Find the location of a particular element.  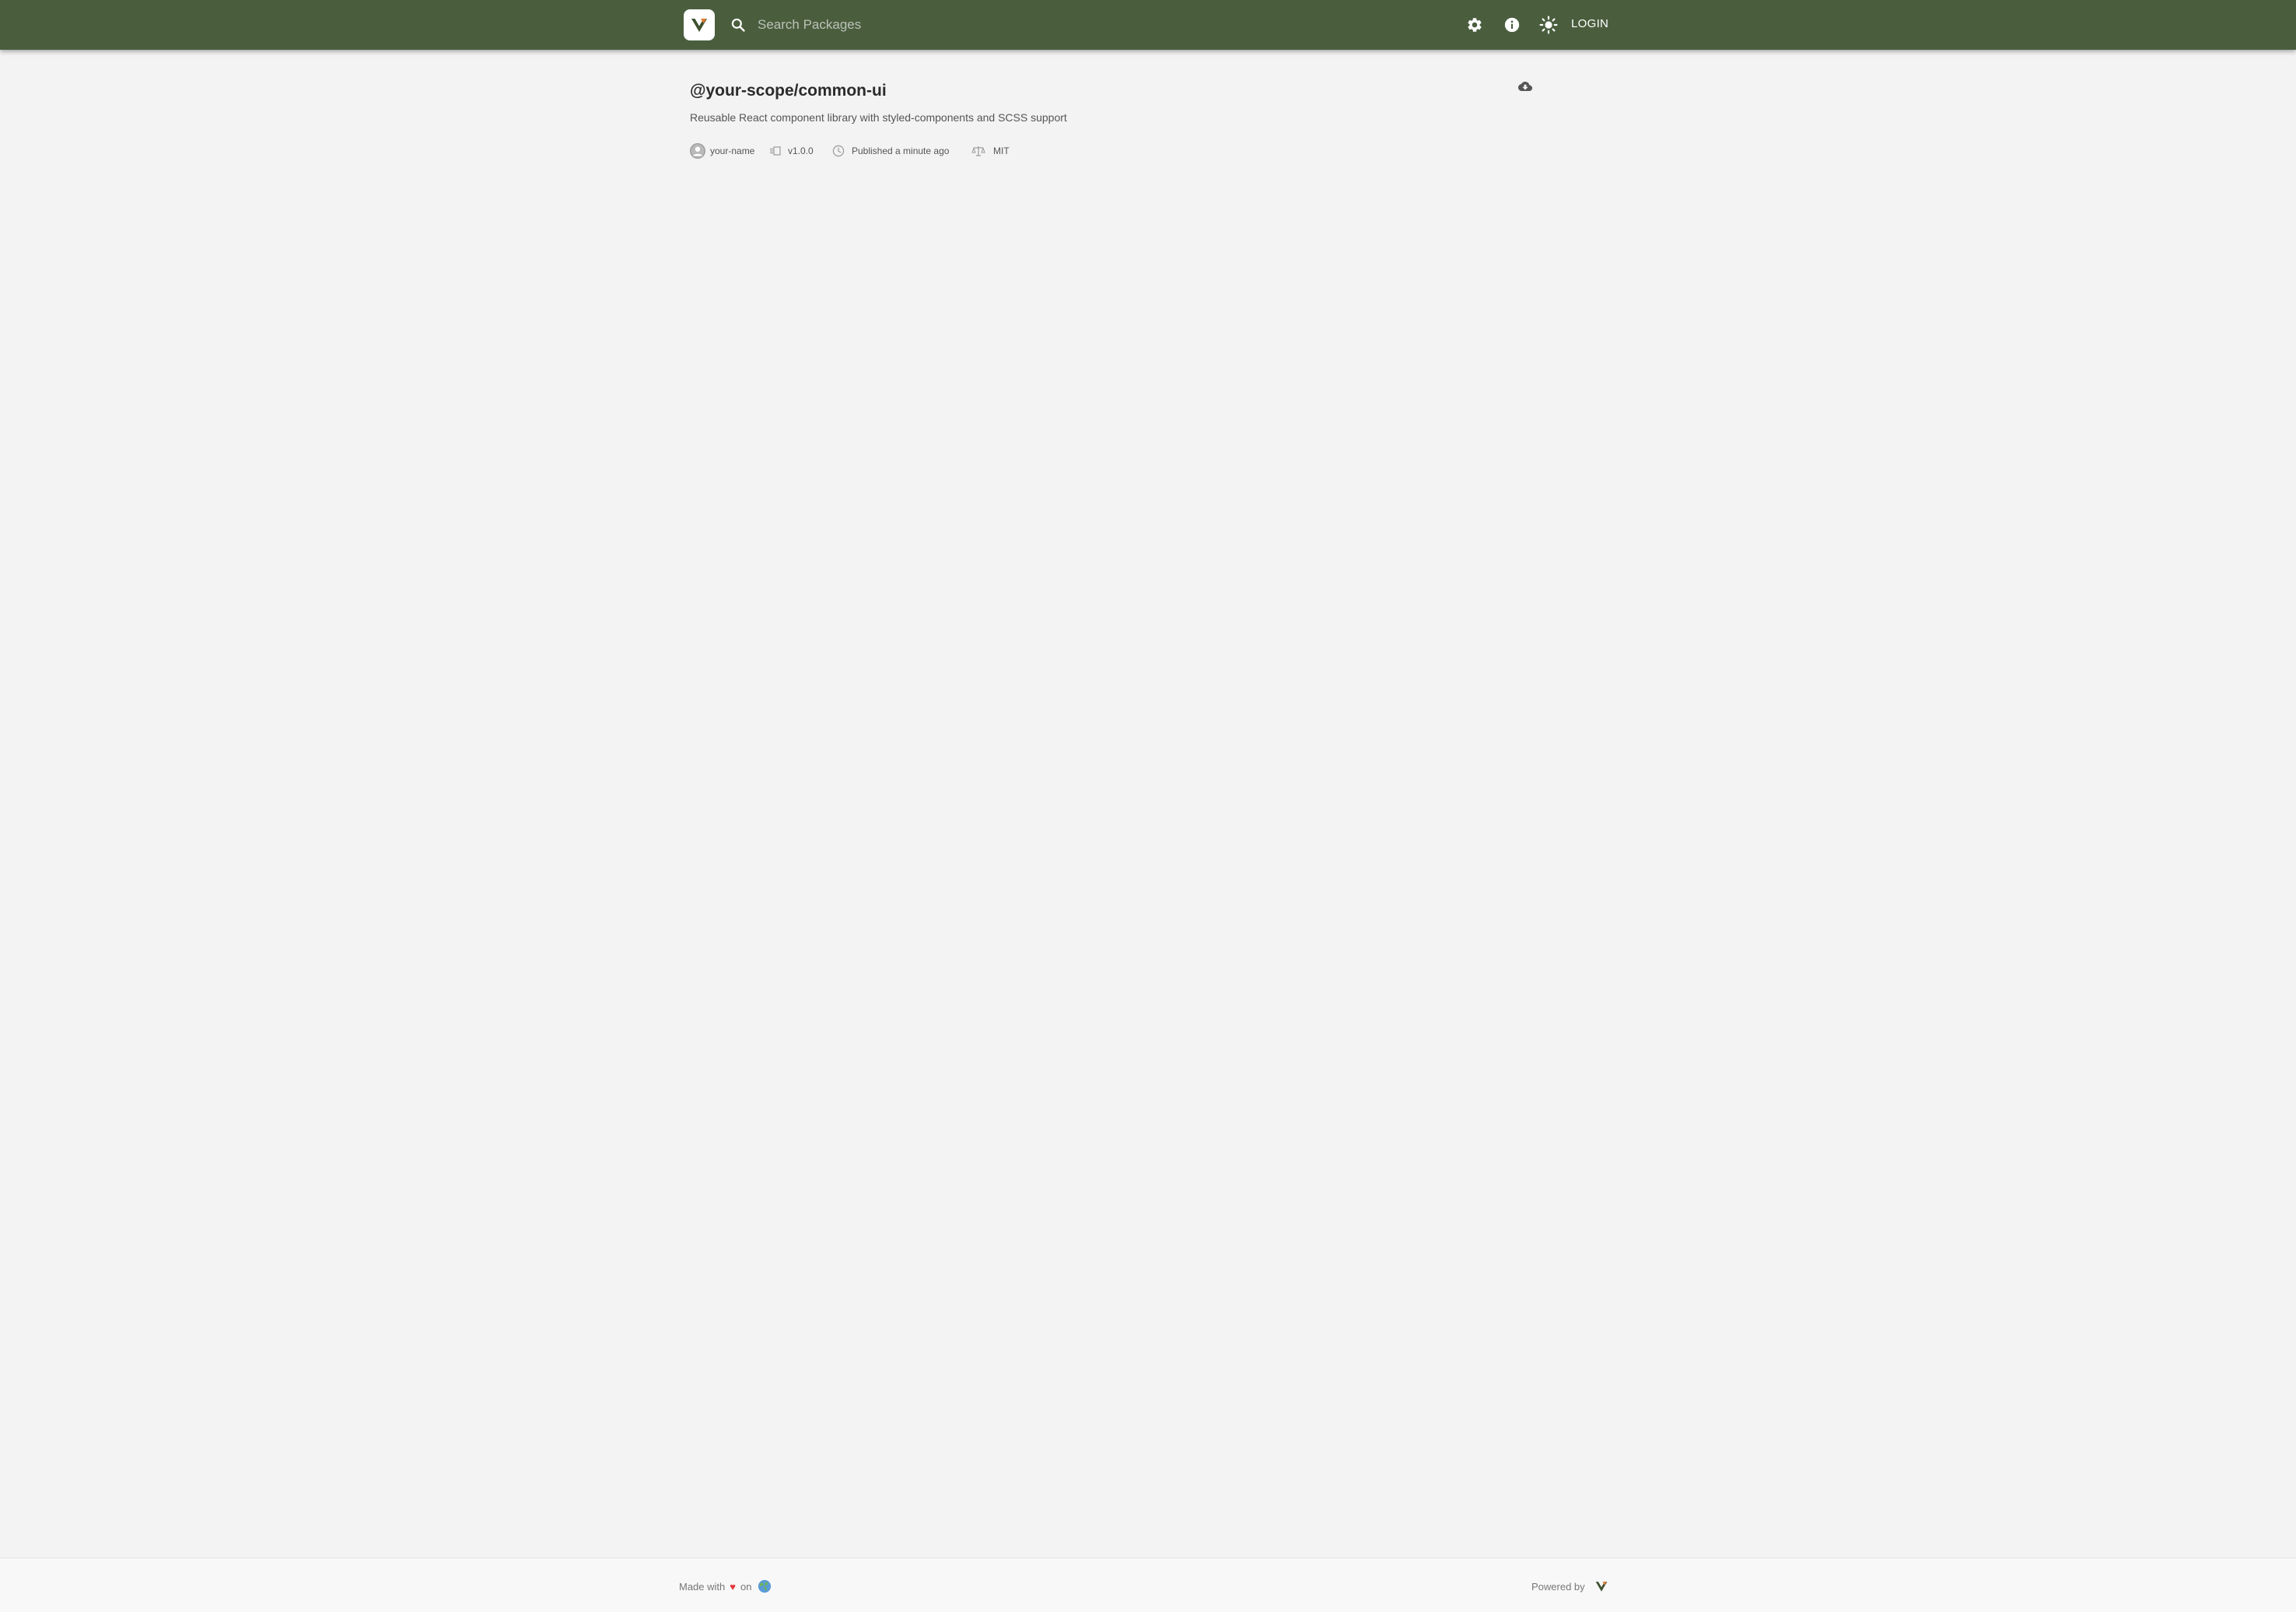

gear-icon is located at coordinates (1475, 25).